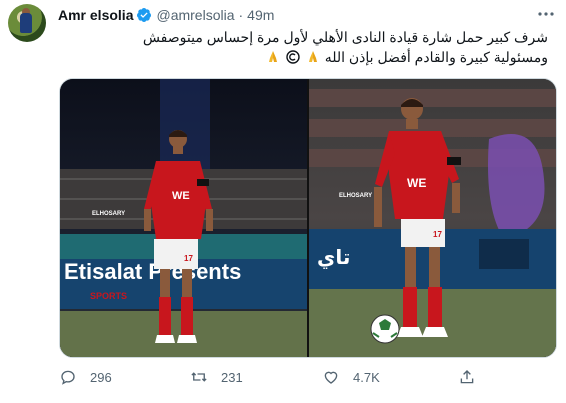 The width and height of the screenshot is (566, 403). Describe the element at coordinates (303, 57) in the screenshot. I see `tweet-line-2: ومسئولية كبيرة والقادم أفضل بإذن الله` at that location.